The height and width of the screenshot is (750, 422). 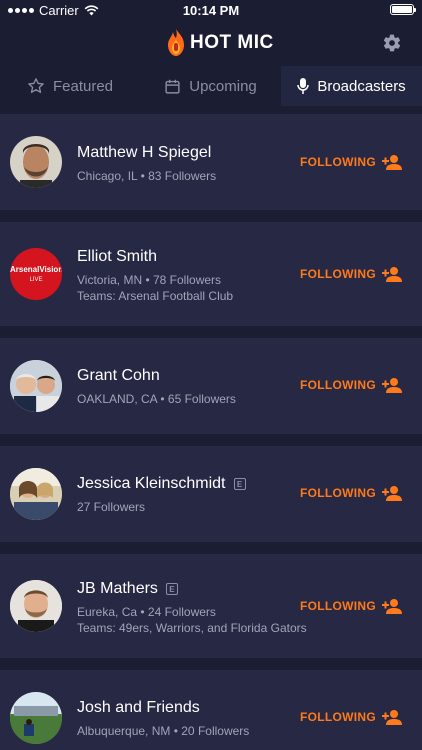 I want to click on broadcaster-name-text: Josh and Friends, so click(x=138, y=707).